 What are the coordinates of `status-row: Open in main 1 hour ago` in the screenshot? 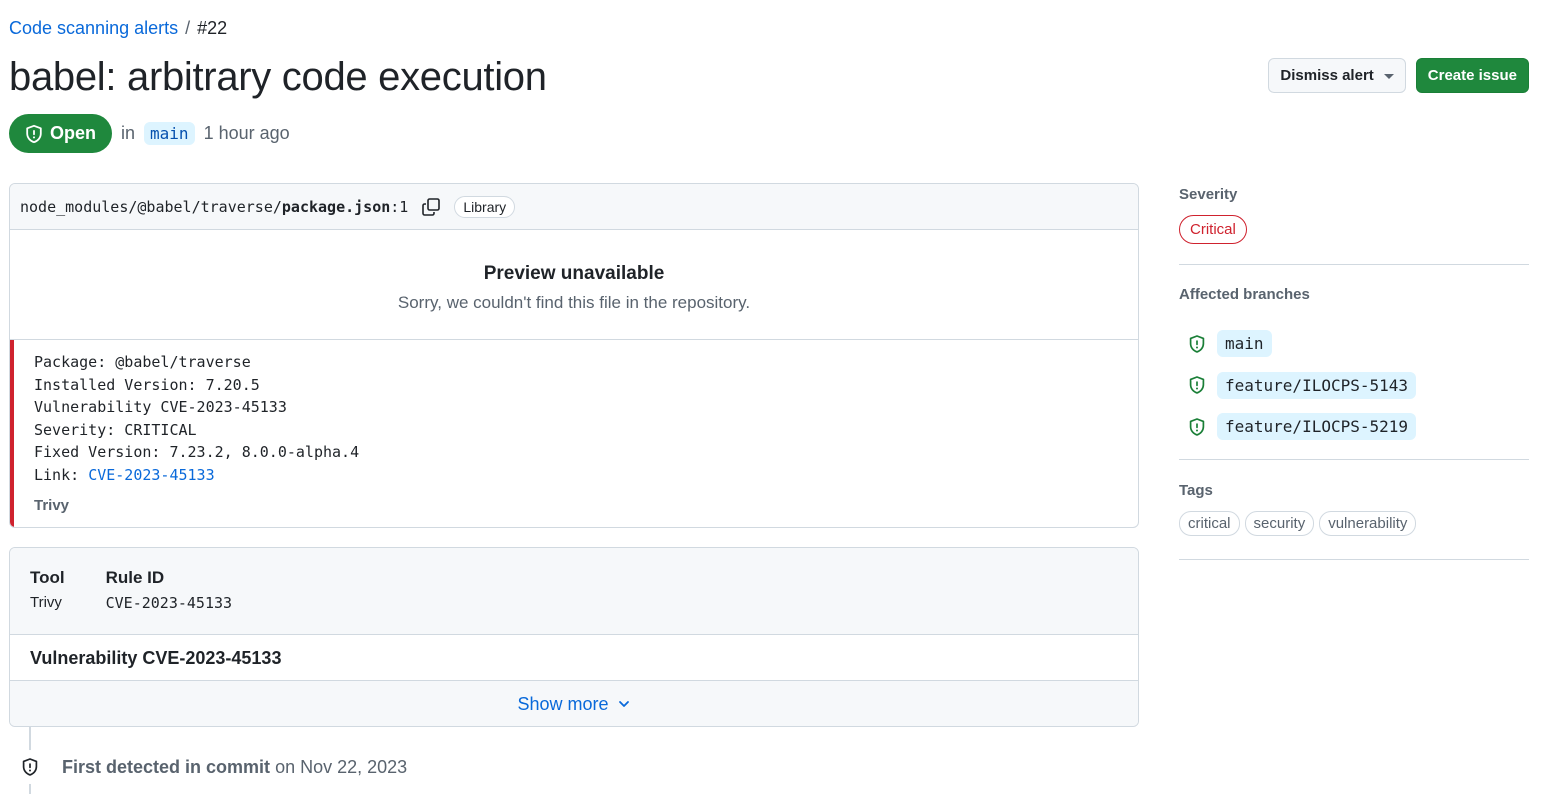 It's located at (149, 133).